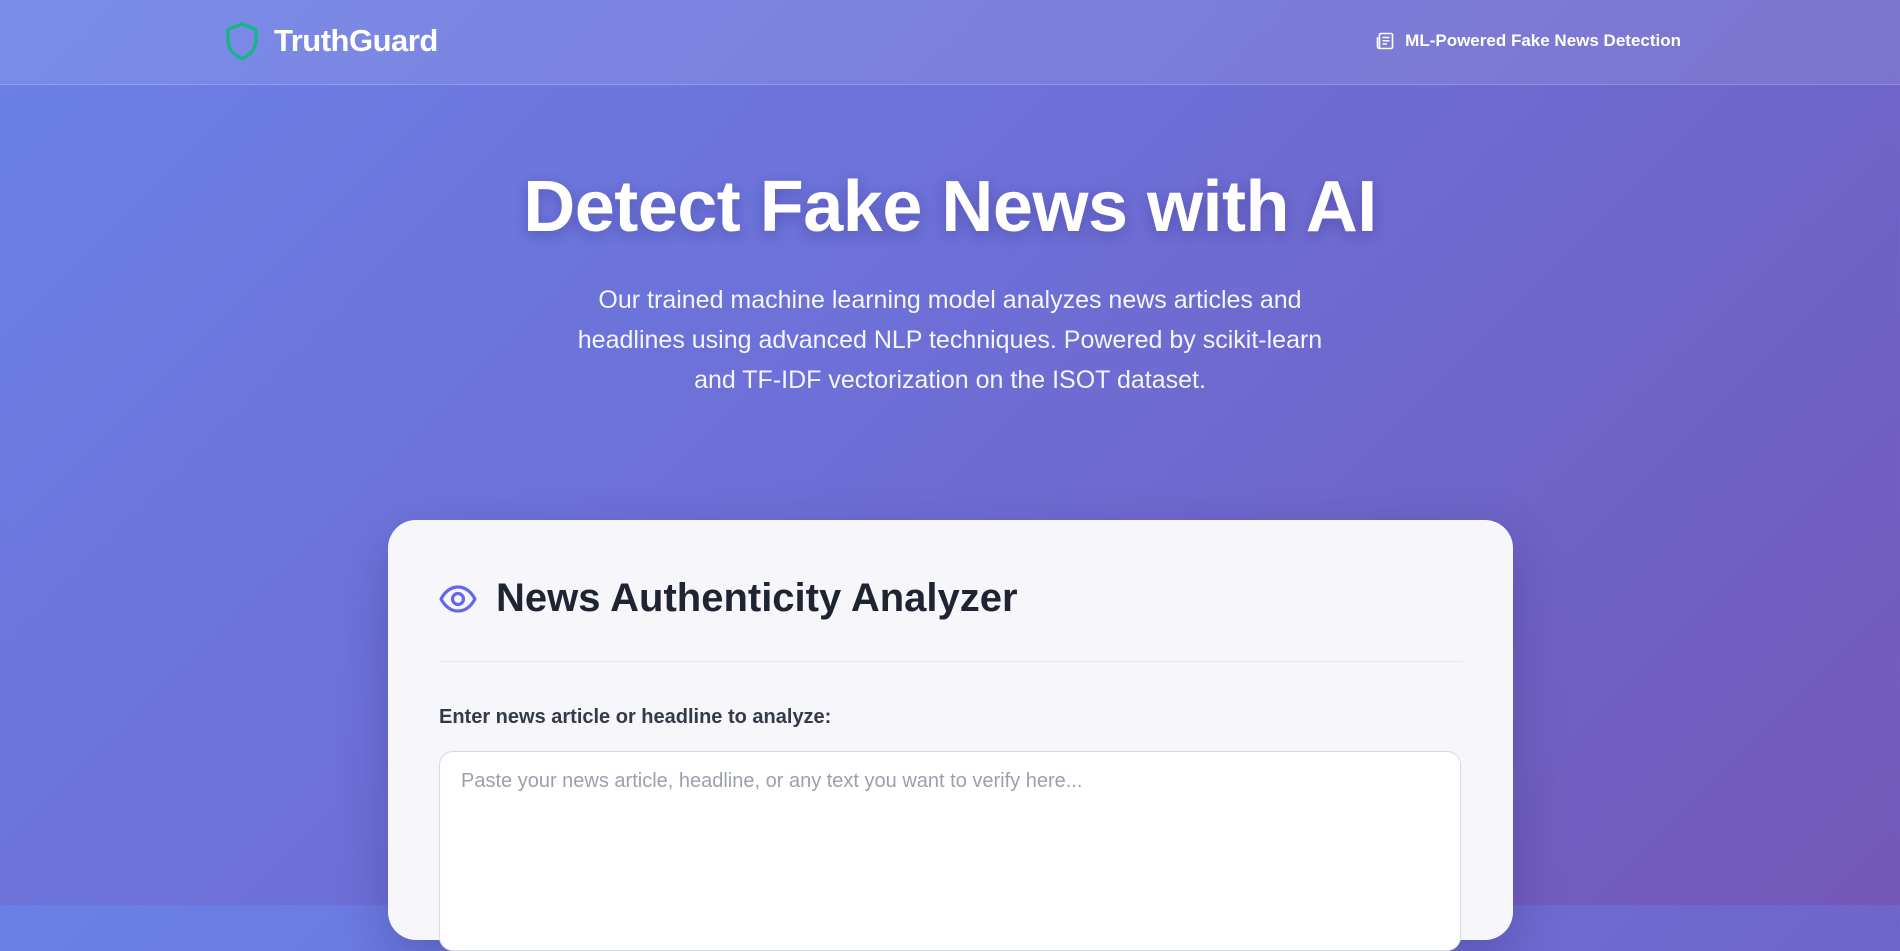 The image size is (1900, 951). What do you see at coordinates (356, 40) in the screenshot?
I see `brand-name: TruthGuard` at bounding box center [356, 40].